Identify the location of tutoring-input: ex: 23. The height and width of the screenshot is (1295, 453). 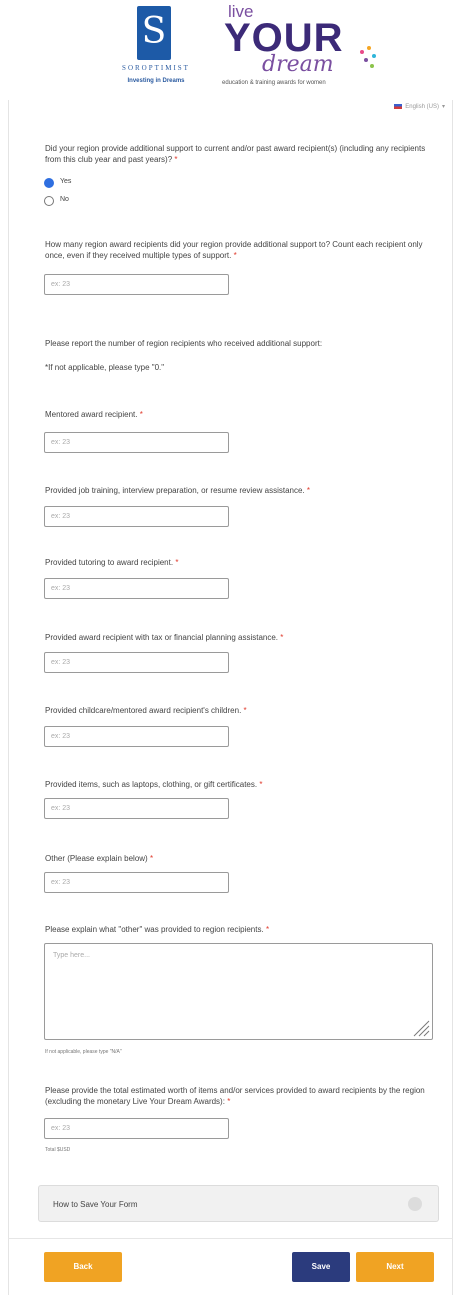
(136, 588).